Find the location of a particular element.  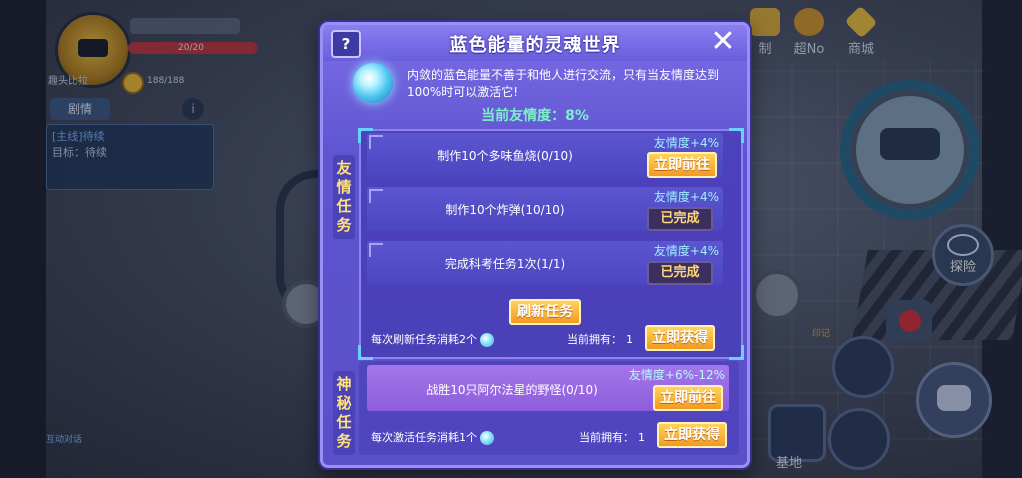

secret-owned-value: 1 is located at coordinates (641, 437).